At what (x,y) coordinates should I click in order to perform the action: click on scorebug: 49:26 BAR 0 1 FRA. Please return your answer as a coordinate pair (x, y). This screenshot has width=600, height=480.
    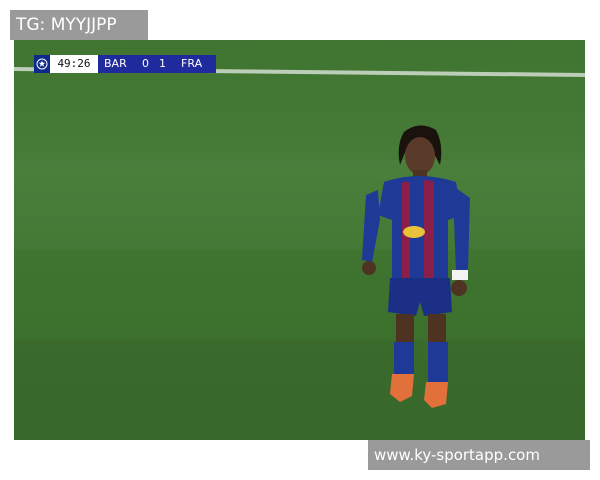
    Looking at the image, I should click on (125, 64).